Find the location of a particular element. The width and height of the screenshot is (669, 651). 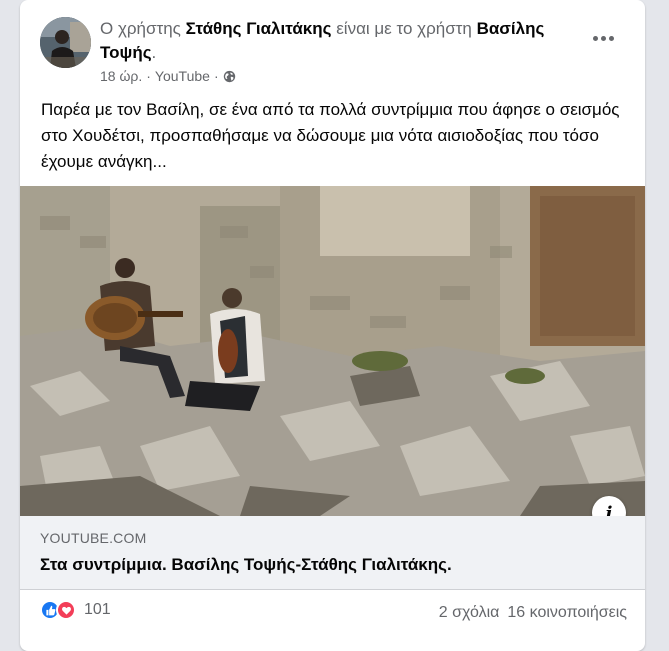

link-domain: YOUTUBE.COM is located at coordinates (93, 538).